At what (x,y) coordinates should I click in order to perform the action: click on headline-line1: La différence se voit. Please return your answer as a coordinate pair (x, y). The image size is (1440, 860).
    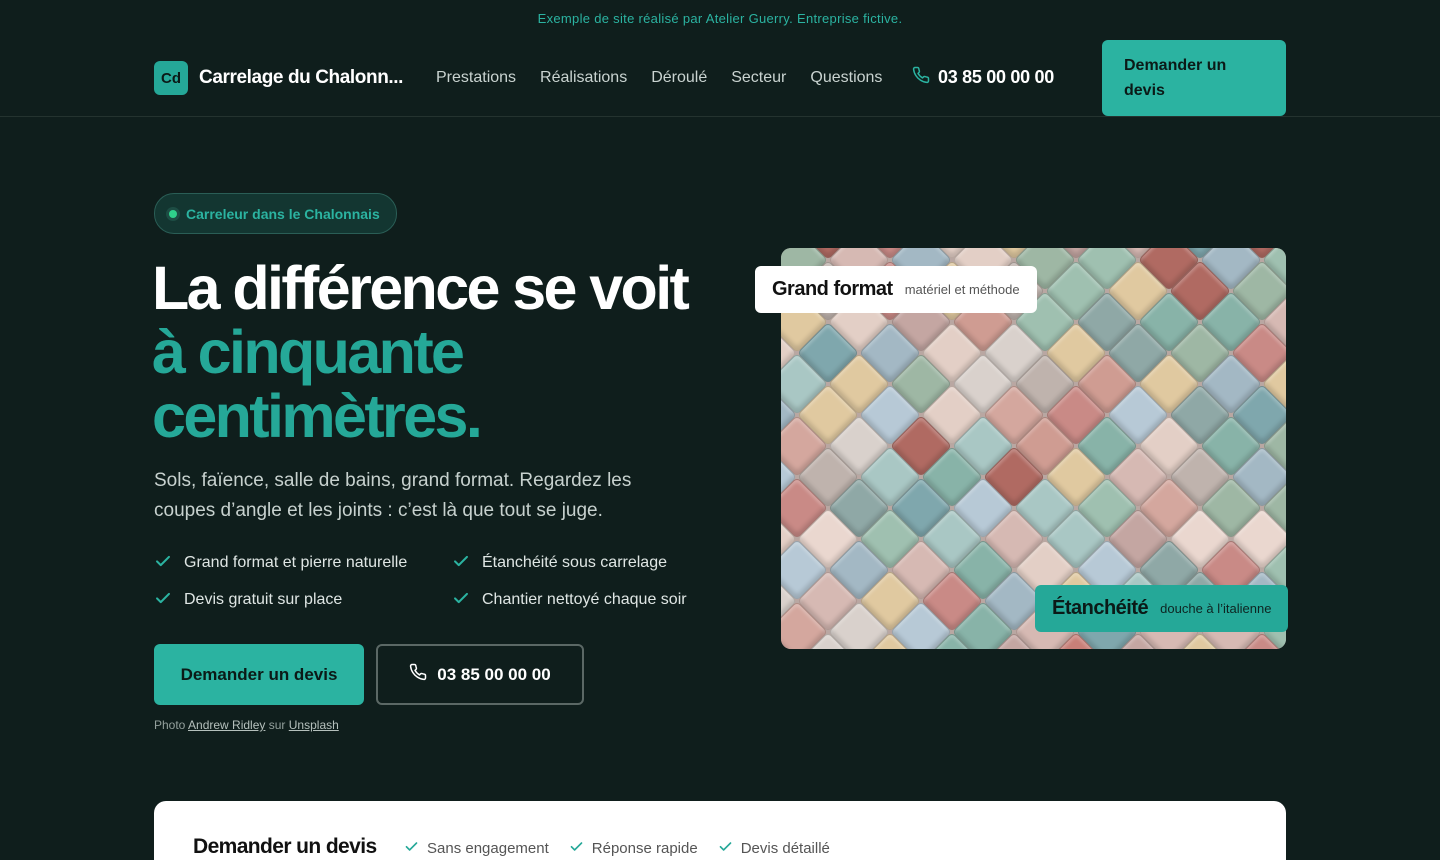
    Looking at the image, I should click on (421, 288).